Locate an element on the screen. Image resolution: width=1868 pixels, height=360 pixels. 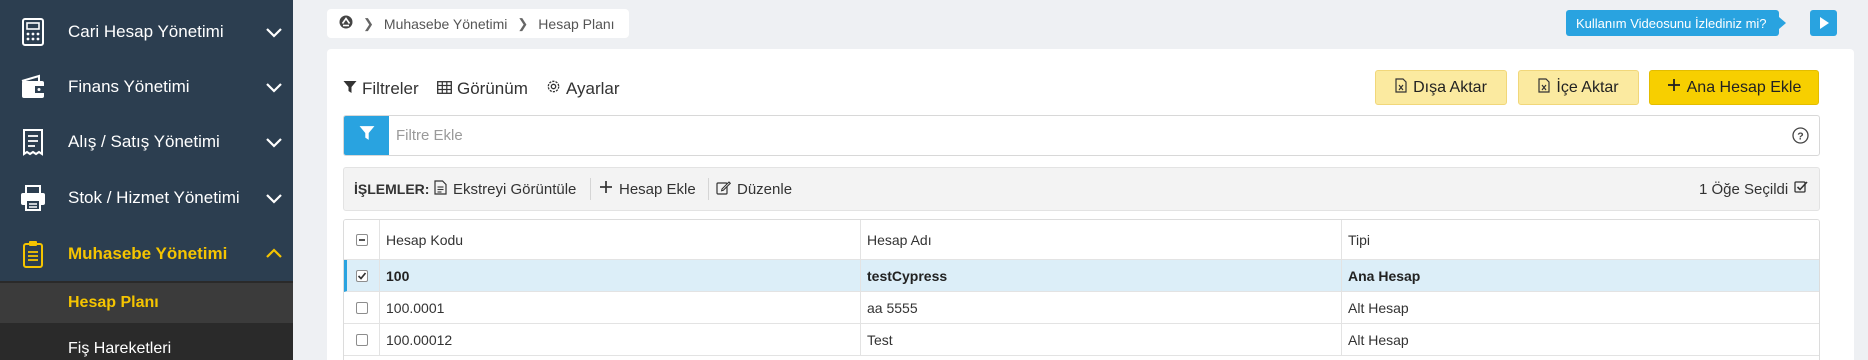
video-tutorial-link: Kullanım Videosunu İzlediniz mi? is located at coordinates (1676, 23).